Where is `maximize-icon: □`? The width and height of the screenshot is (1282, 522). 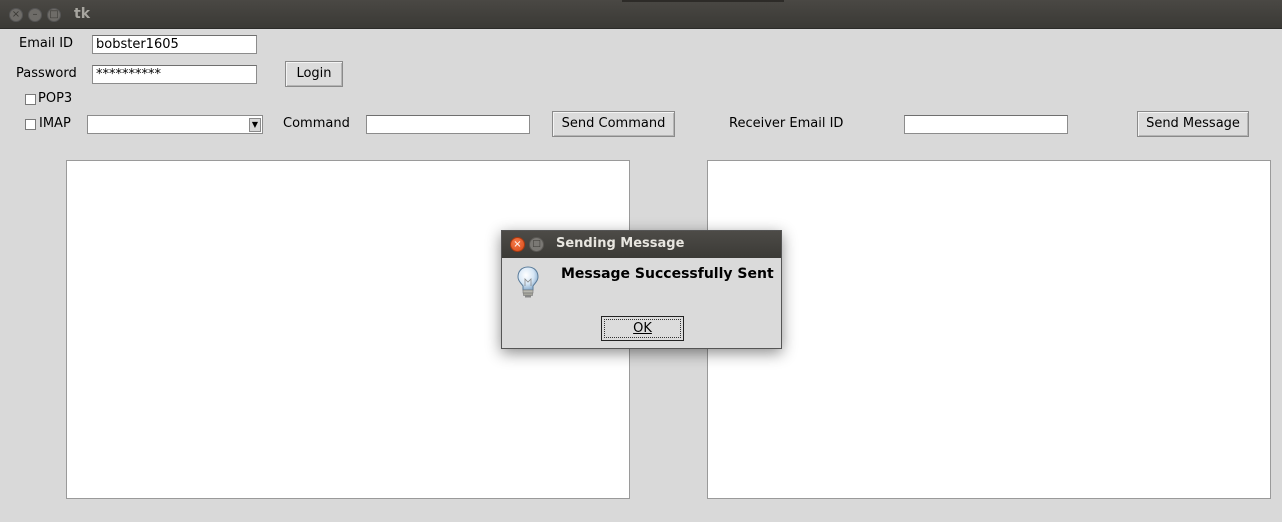 maximize-icon: □ is located at coordinates (54, 15).